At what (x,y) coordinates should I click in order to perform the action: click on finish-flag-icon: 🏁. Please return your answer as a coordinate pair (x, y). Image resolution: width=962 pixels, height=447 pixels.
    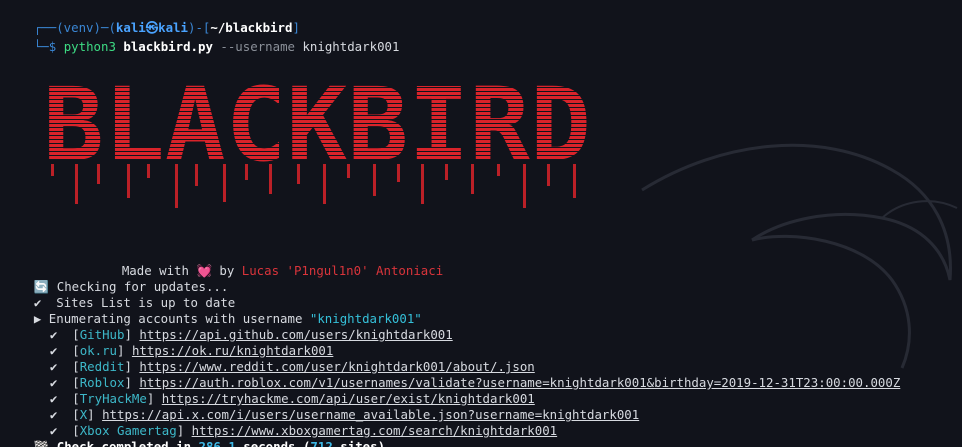
    Looking at the image, I should click on (41, 443).